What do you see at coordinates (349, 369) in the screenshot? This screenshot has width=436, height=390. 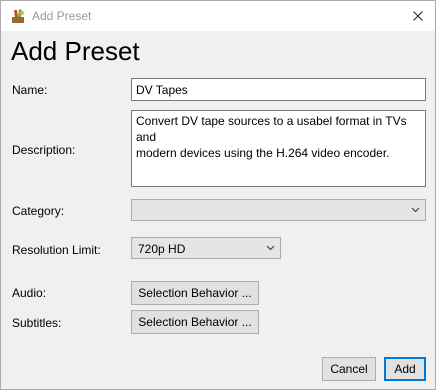 I see `cancel-button: Cancel` at bounding box center [349, 369].